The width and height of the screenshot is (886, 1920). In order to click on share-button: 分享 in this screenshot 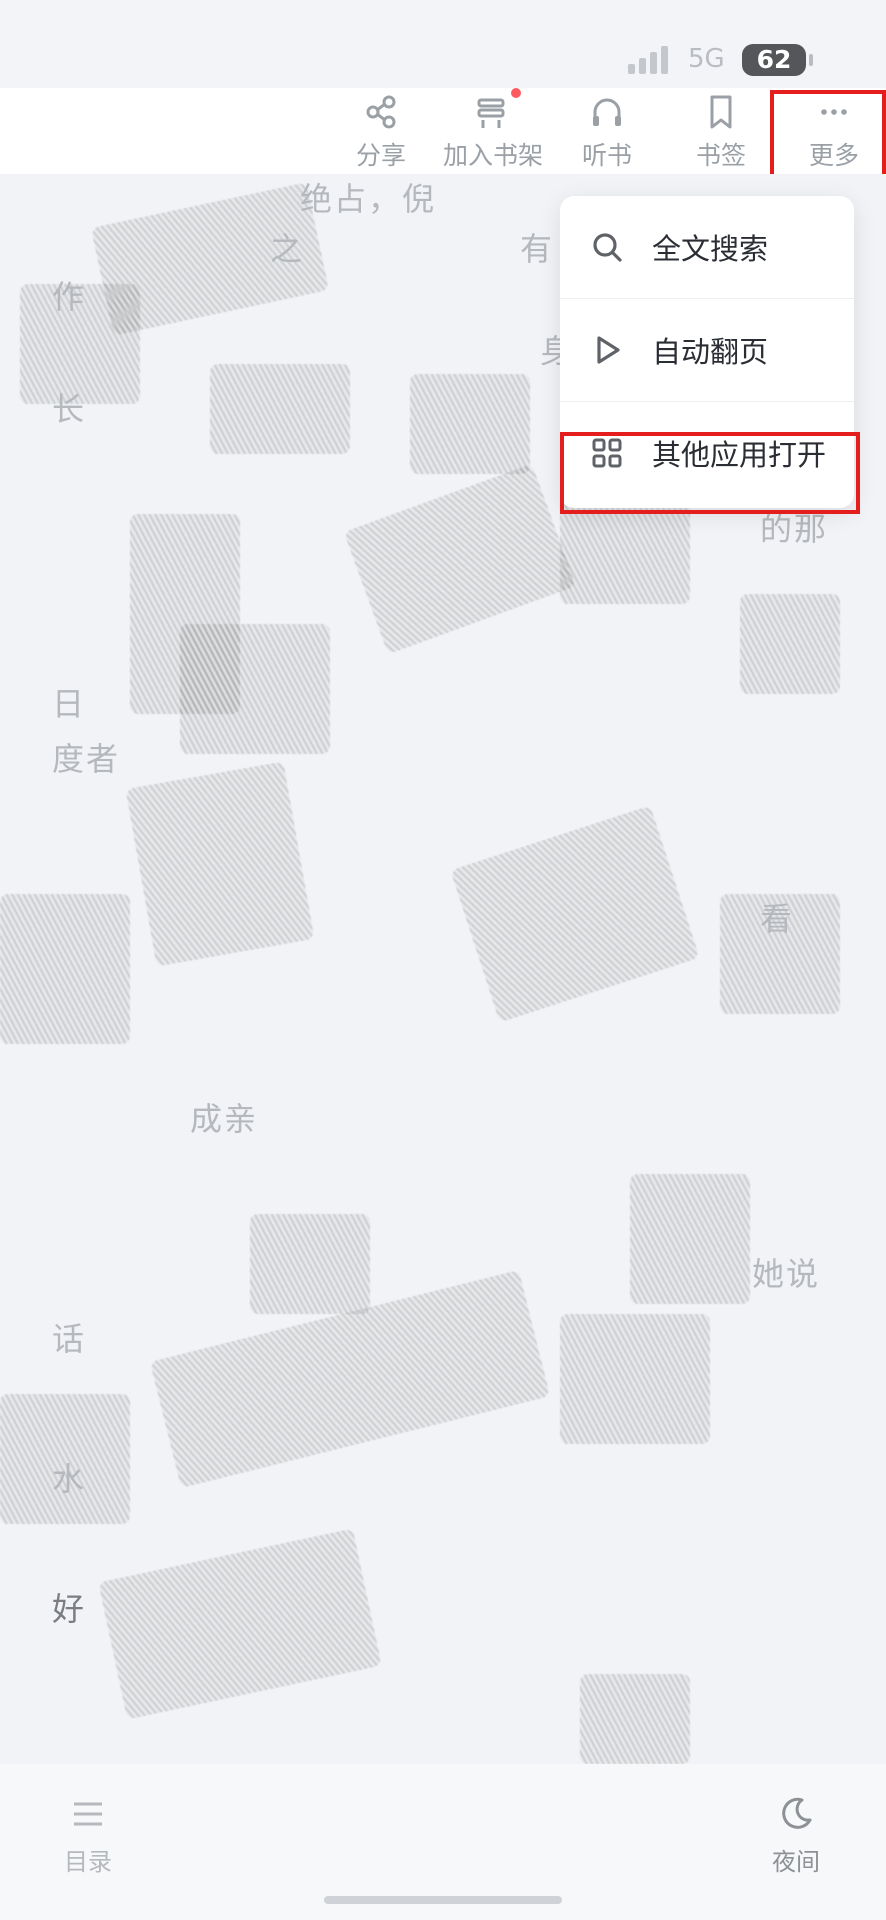, I will do `click(381, 131)`.